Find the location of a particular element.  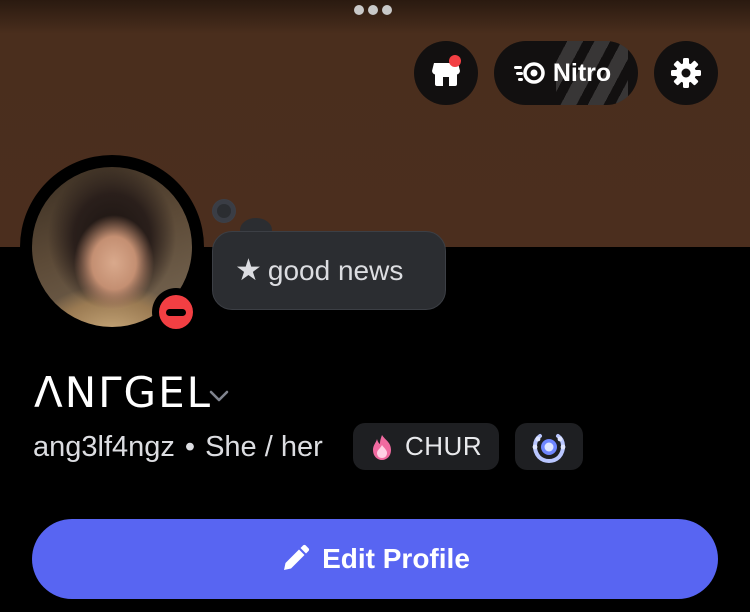

chevron-down-icon is located at coordinates (219, 396).